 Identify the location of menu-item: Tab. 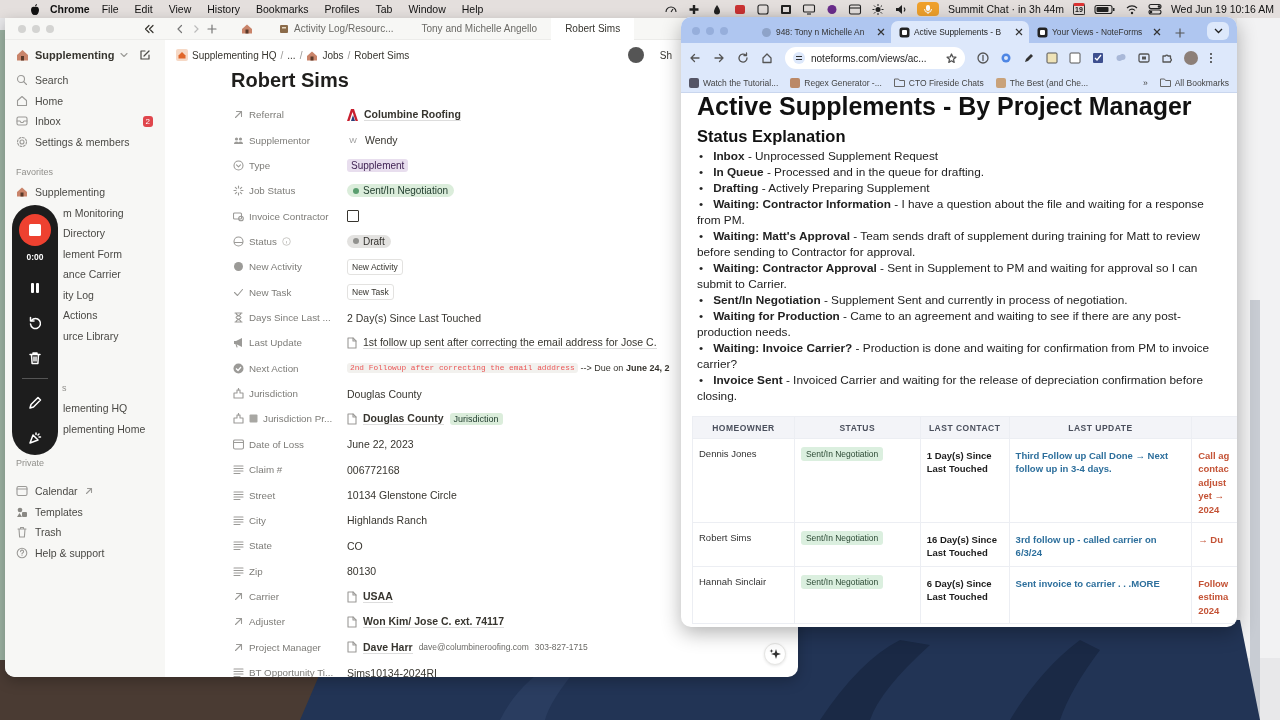
(384, 9).